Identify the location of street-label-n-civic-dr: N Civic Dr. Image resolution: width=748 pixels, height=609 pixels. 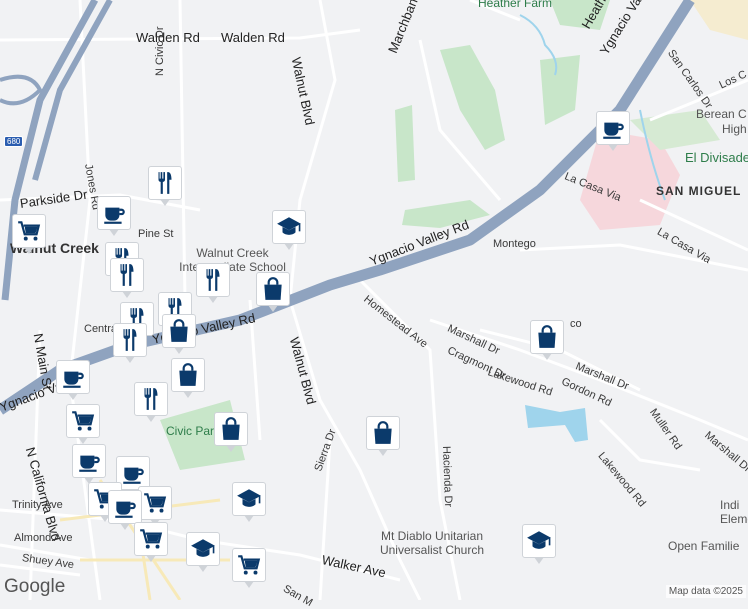
(160, 51).